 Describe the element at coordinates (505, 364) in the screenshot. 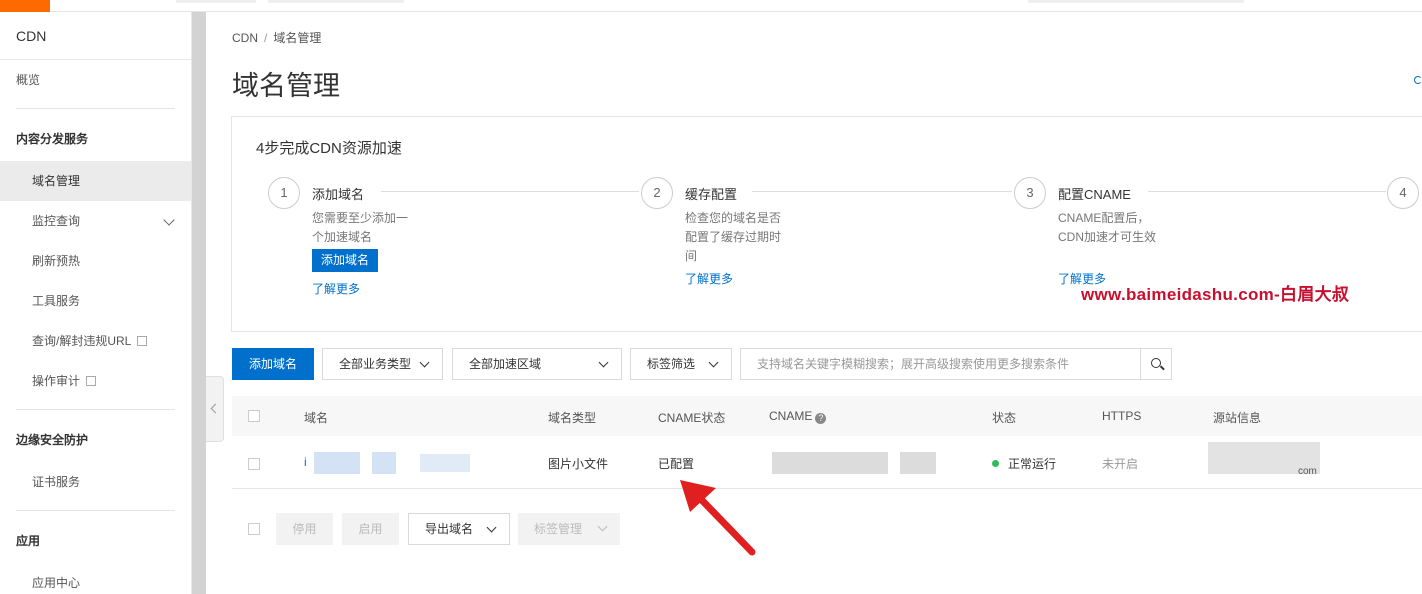

I see `select-value: 全部加速区域` at that location.